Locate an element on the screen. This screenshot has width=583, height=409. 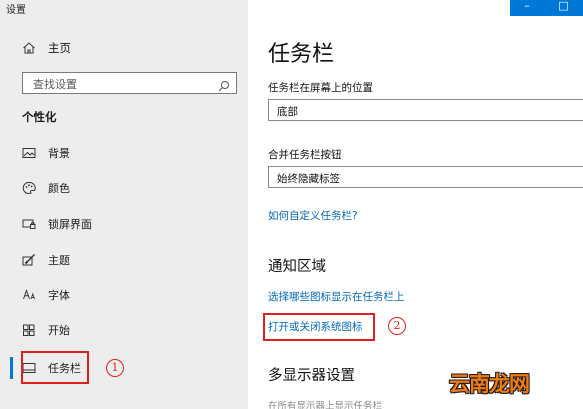
customize-taskbar-link: 如何自定义任务栏? is located at coordinates (313, 215).